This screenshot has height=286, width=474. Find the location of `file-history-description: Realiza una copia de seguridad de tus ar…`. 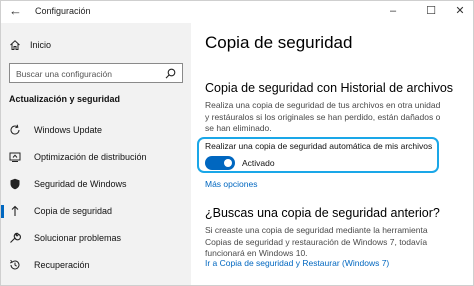

file-history-description: Realiza una copia de seguridad de tus ar… is located at coordinates (323, 116).